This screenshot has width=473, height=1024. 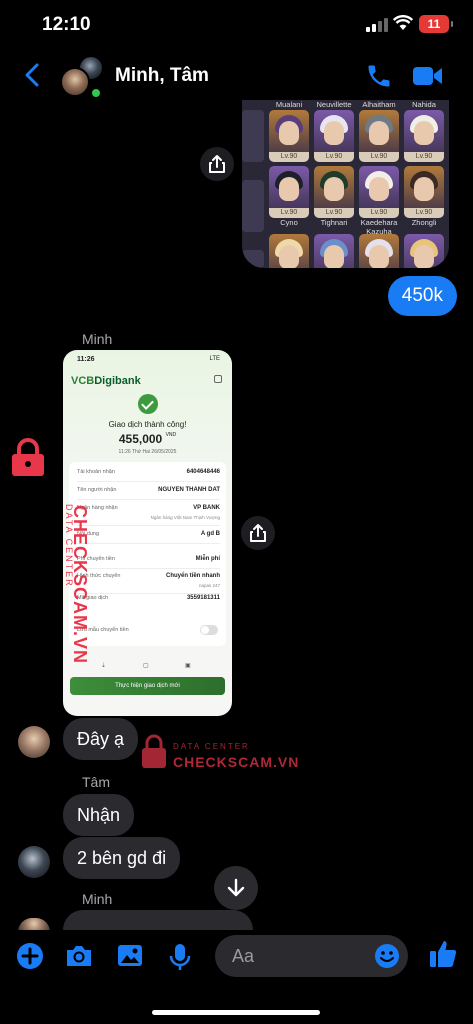 What do you see at coordinates (188, 666) in the screenshot?
I see `gift-icon: ▣` at bounding box center [188, 666].